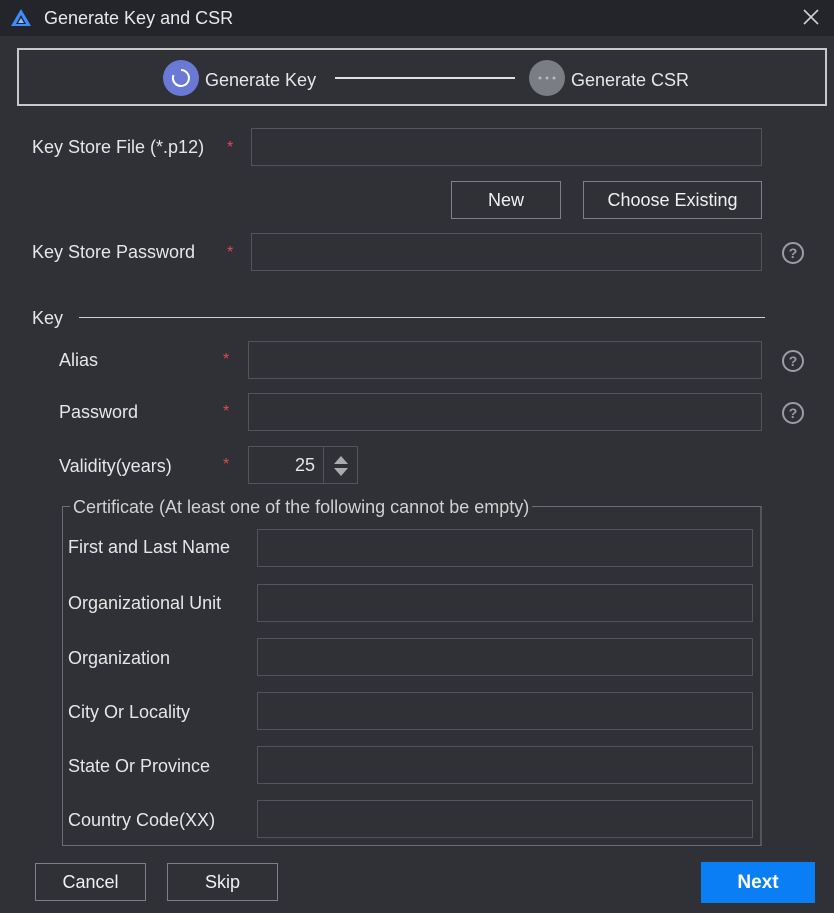  I want to click on organizational-unit-label: Organizational Unit, so click(145, 603).